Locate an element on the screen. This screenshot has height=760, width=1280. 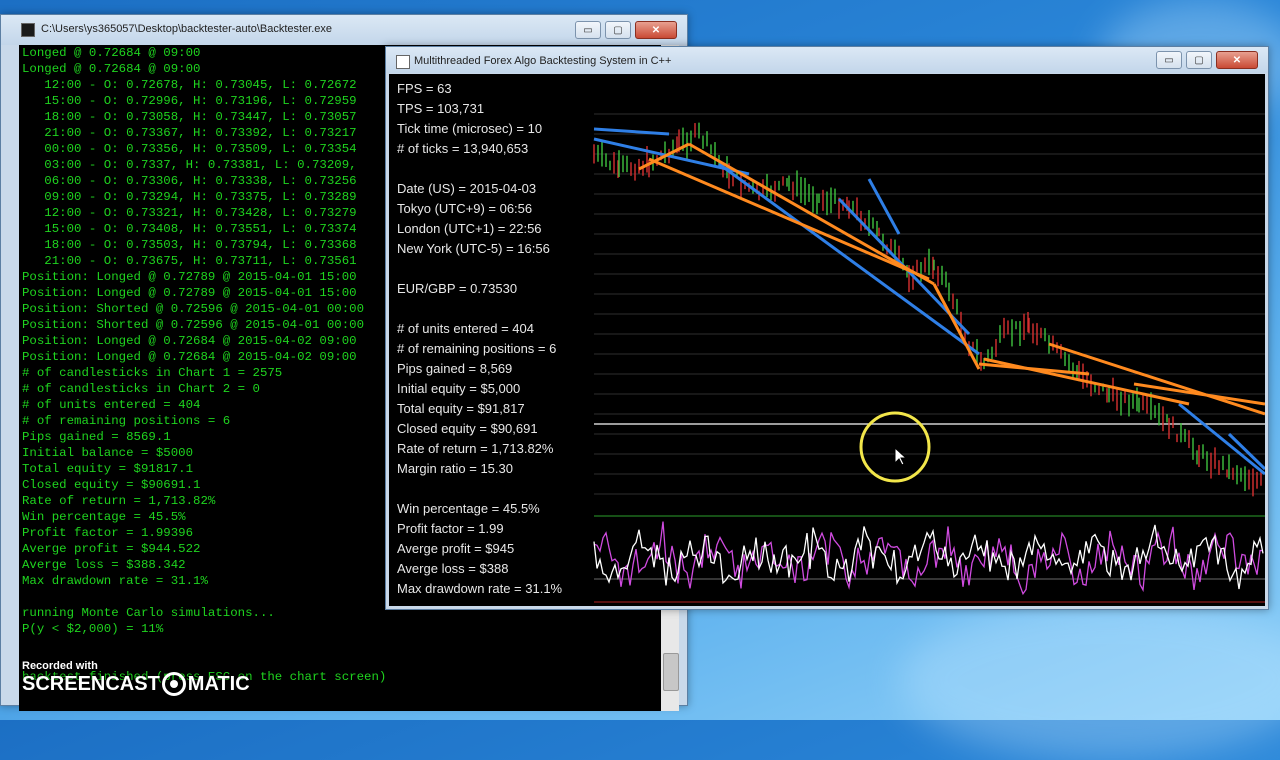
stat-line: Averge loss = $388 is located at coordinates (453, 568).